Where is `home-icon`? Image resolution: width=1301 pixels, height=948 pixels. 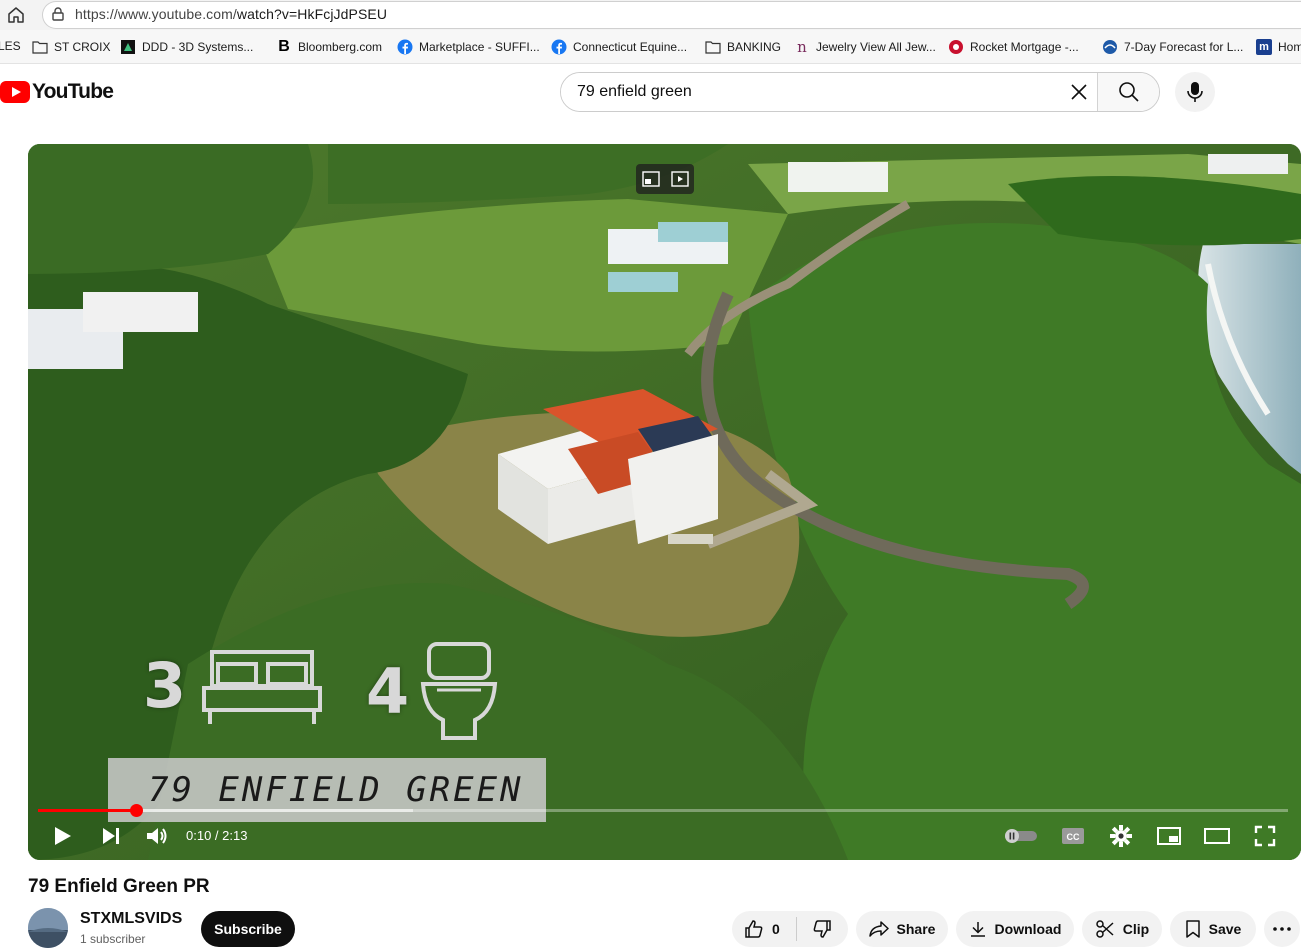 home-icon is located at coordinates (16, 15).